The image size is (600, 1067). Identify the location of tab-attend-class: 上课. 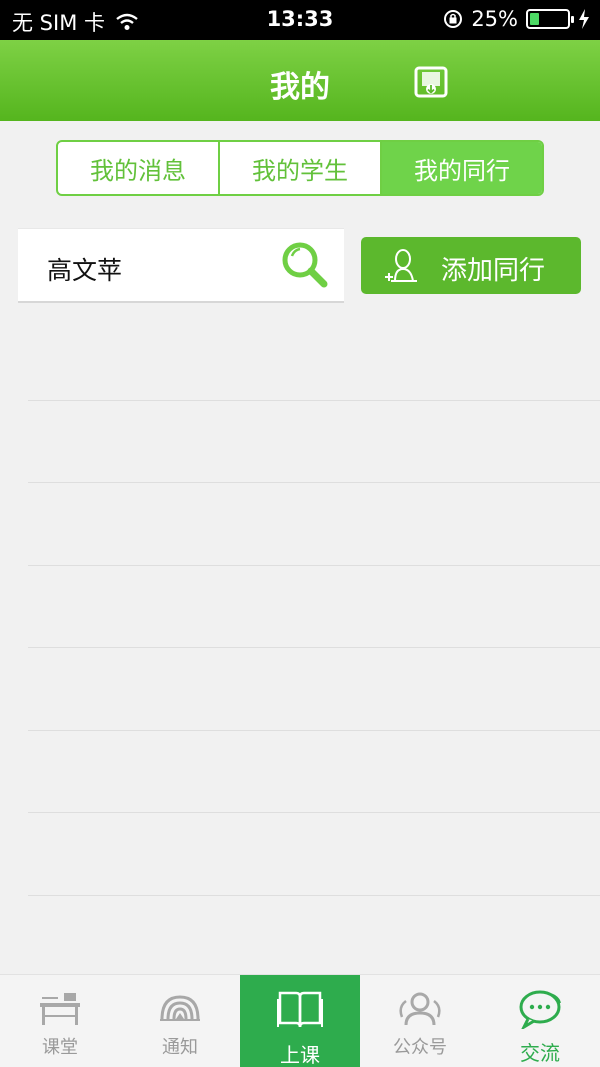
(300, 1021).